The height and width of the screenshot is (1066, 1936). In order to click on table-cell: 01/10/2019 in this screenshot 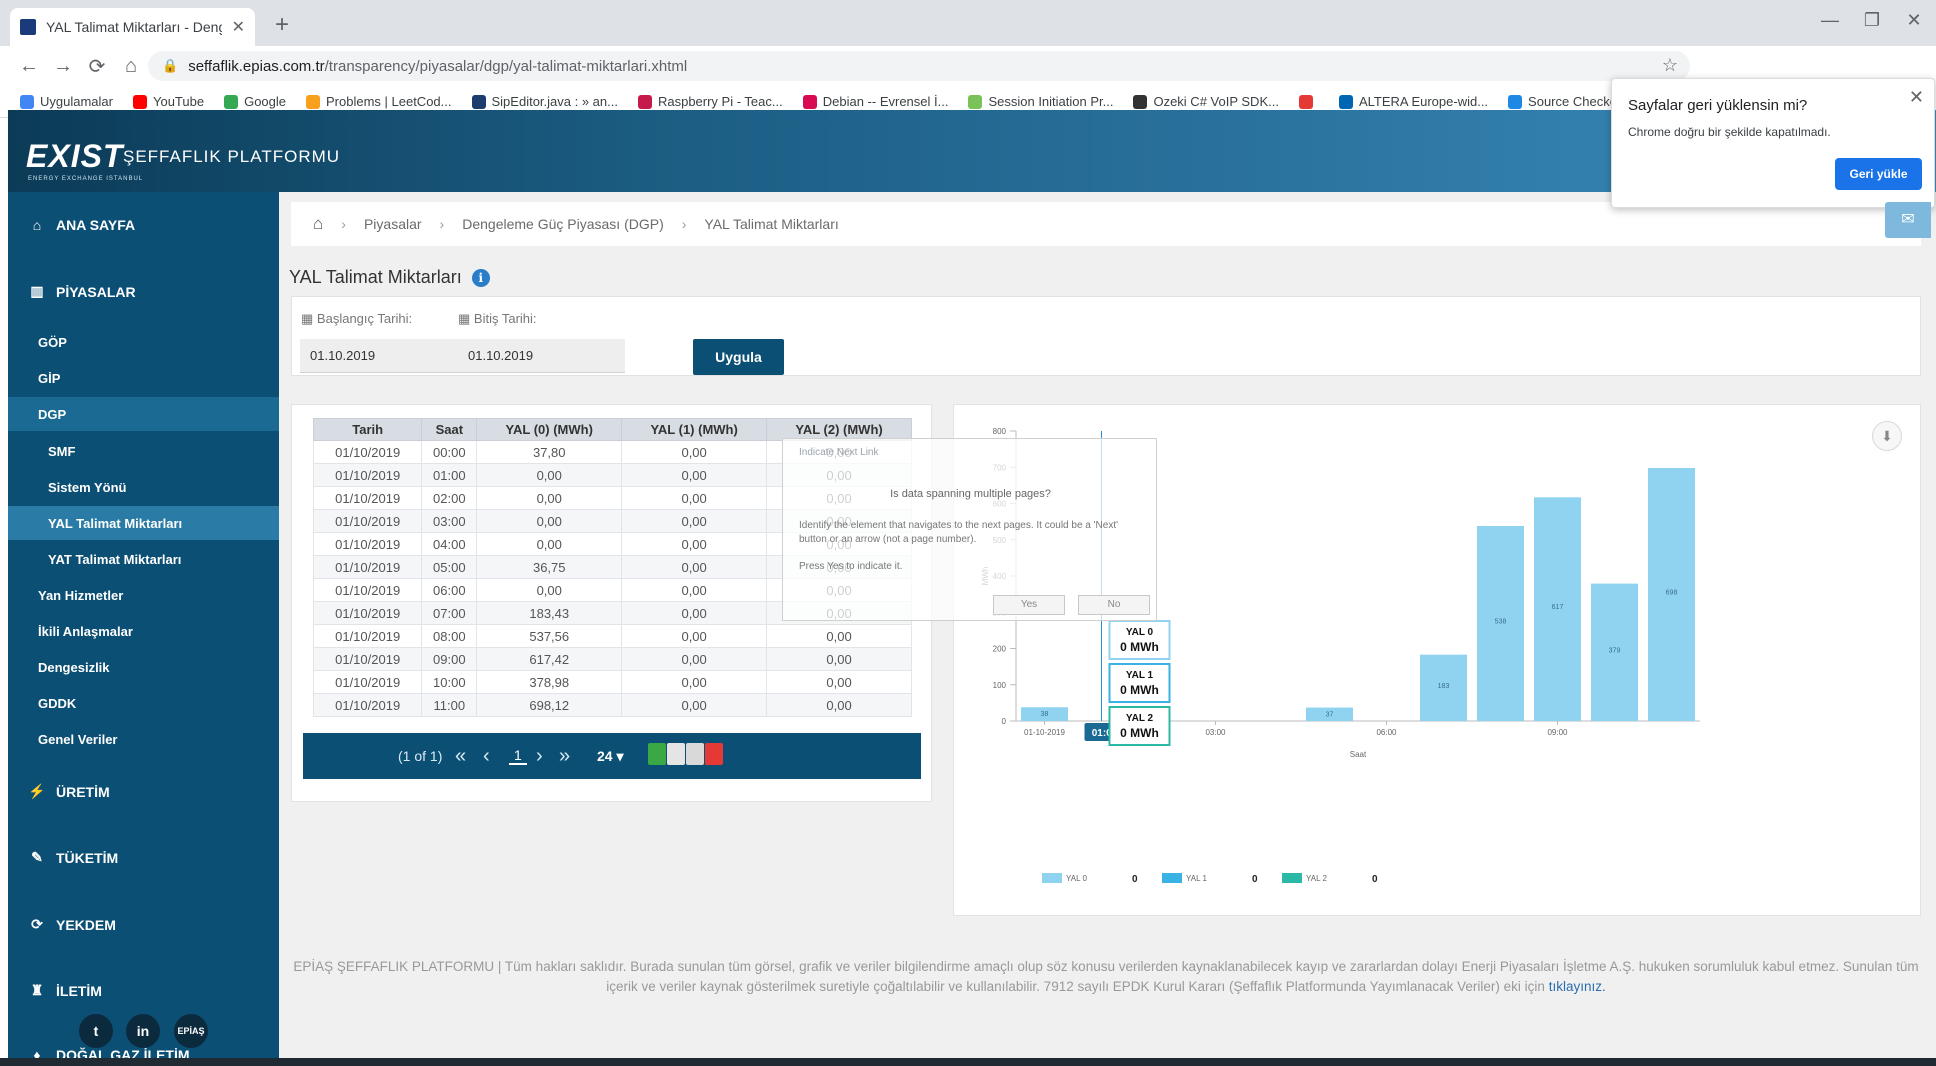, I will do `click(367, 521)`.